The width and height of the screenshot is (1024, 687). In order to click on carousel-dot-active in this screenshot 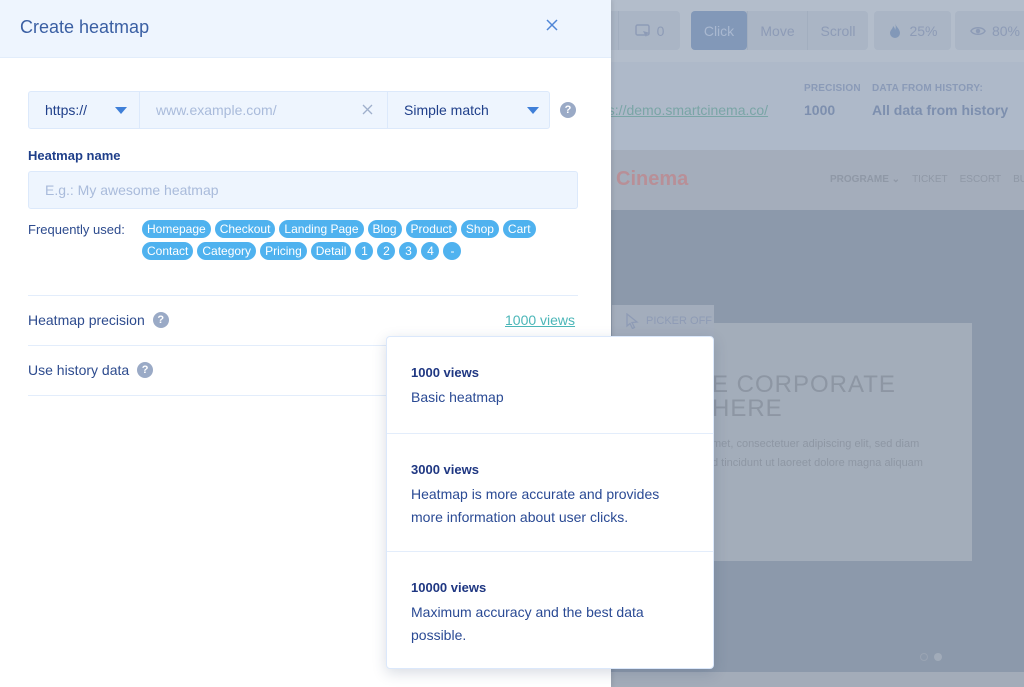, I will do `click(938, 657)`.